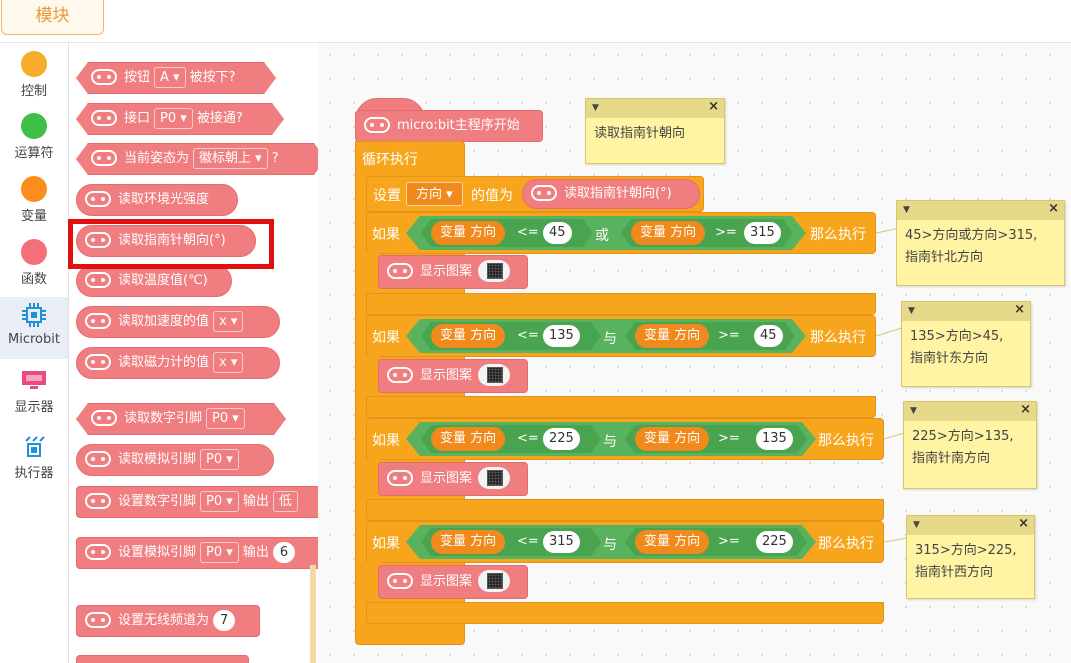 The width and height of the screenshot is (1071, 663). What do you see at coordinates (34, 380) in the screenshot?
I see `display-icon` at bounding box center [34, 380].